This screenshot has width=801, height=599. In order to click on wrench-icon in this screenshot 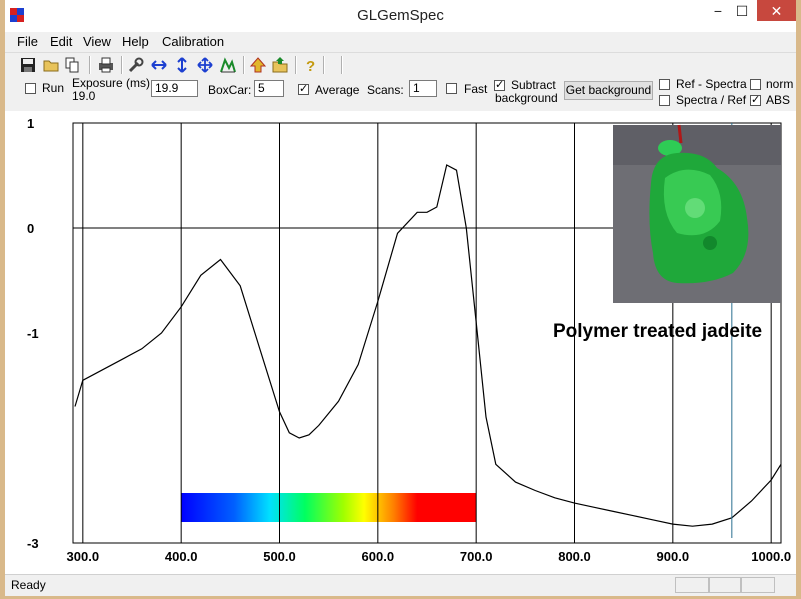, I will do `click(136, 65)`.